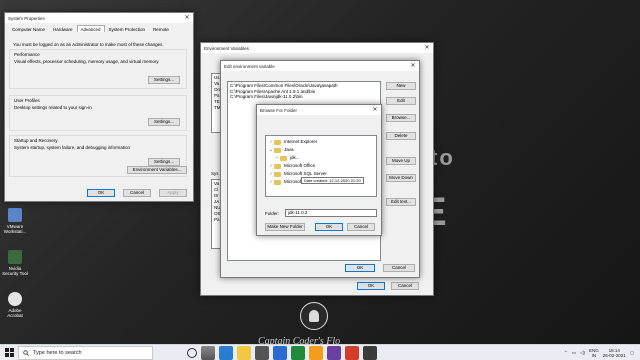 This screenshot has height=360, width=640. What do you see at coordinates (401, 161) in the screenshot?
I see `move-up-button: Move Up` at bounding box center [401, 161].